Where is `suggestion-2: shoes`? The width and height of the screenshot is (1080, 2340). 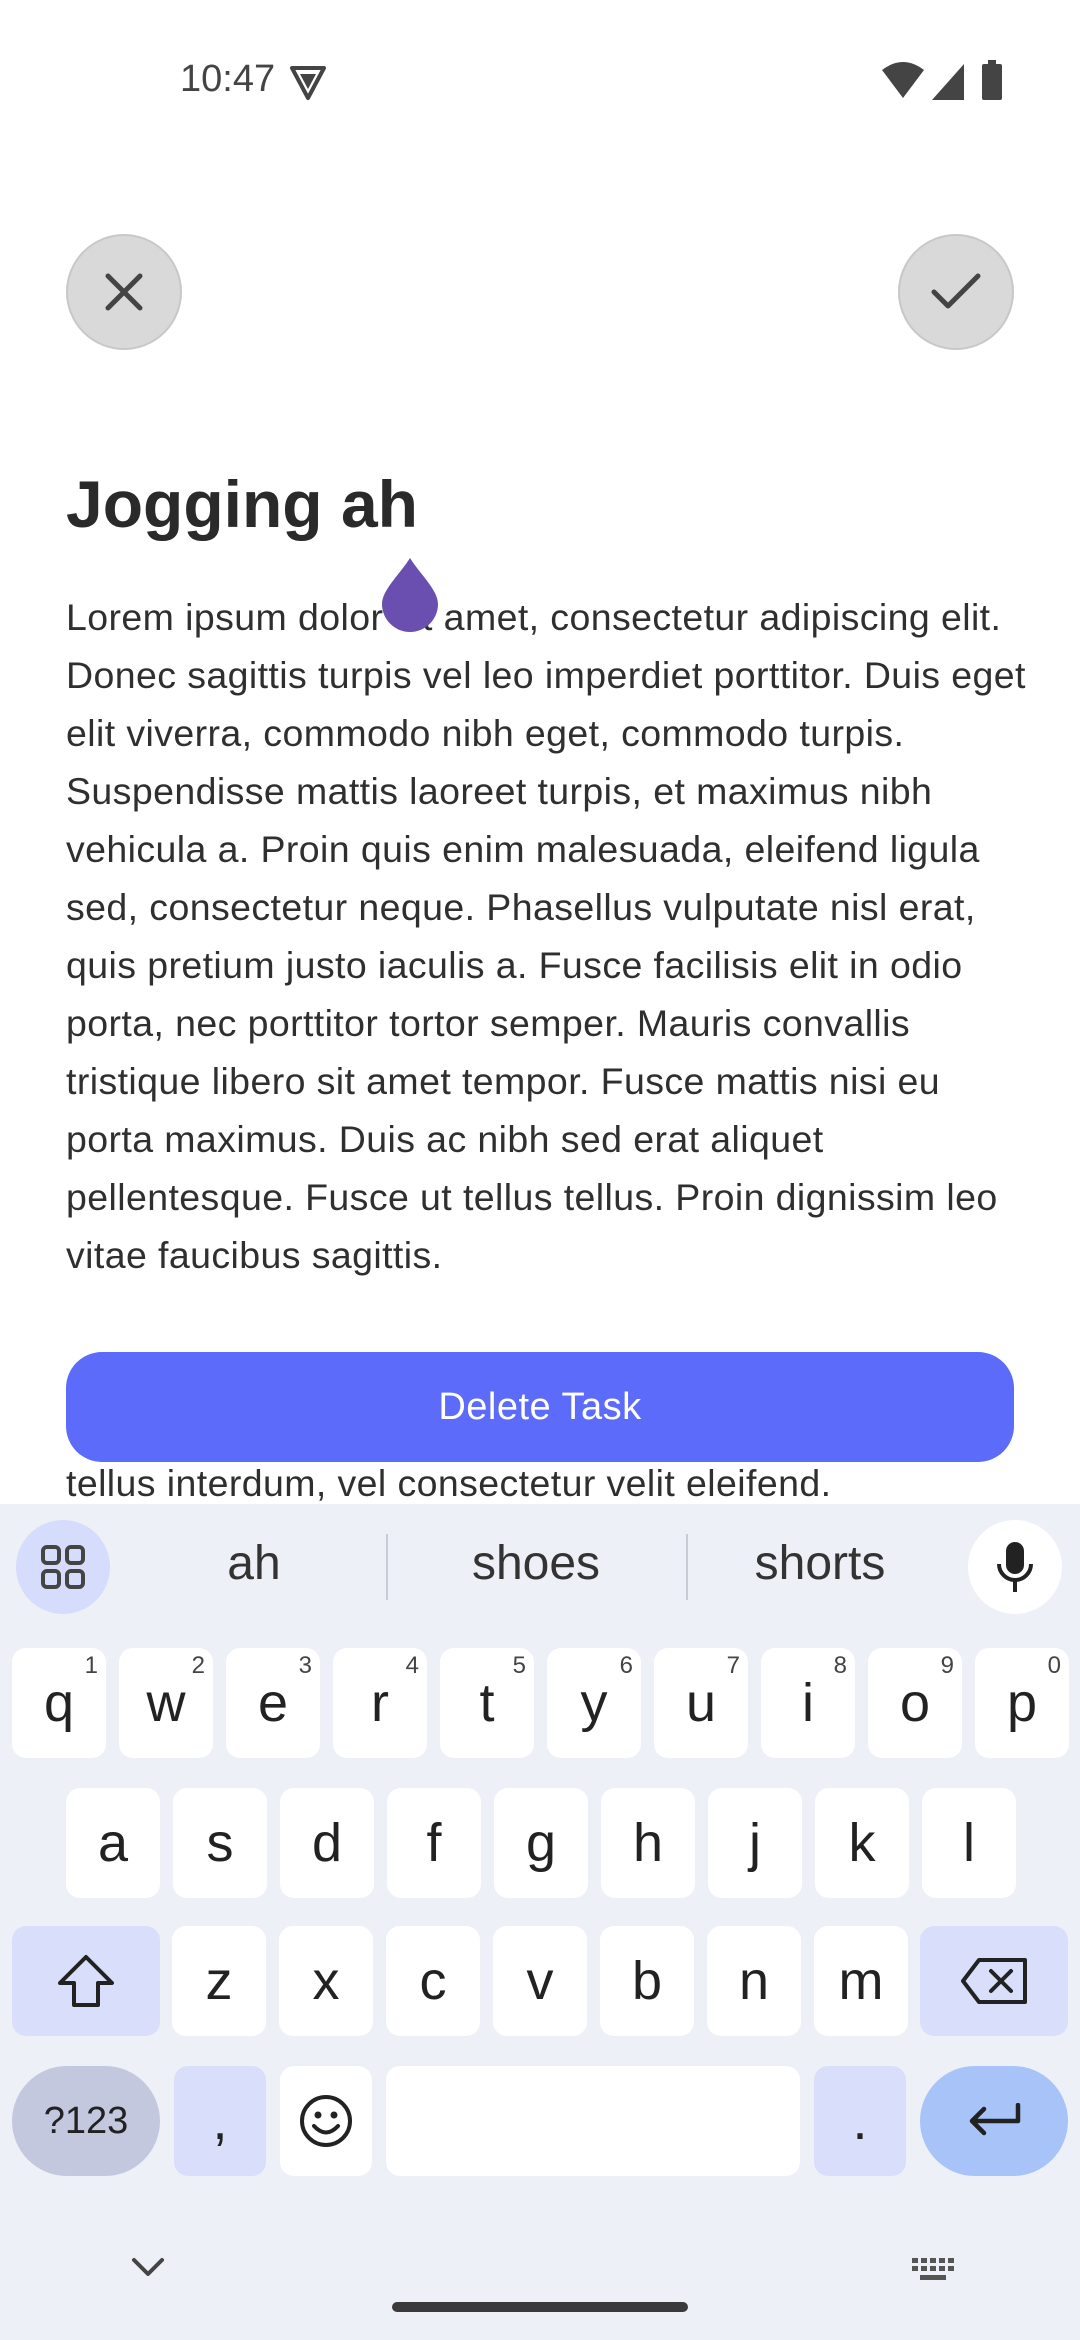
suggestion-2: shoes is located at coordinates (536, 1563).